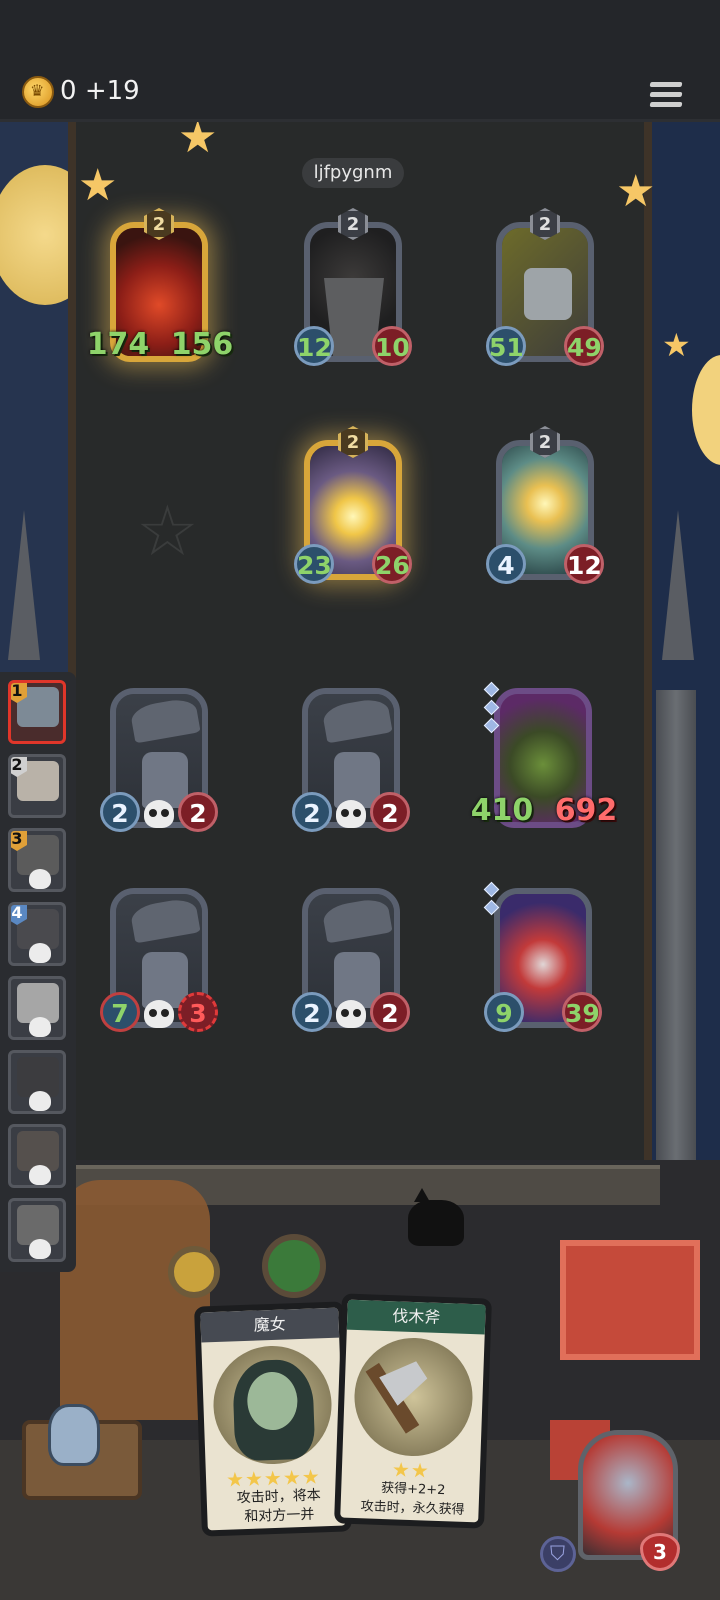 This screenshot has height=1600, width=720. Describe the element at coordinates (584, 346) in the screenshot. I see `health-value: 49` at that location.